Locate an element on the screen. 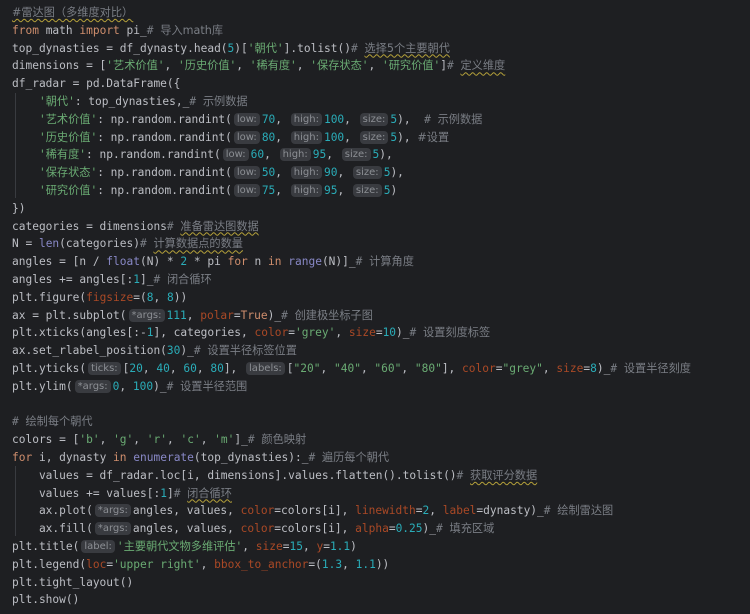  code-token: polar is located at coordinates (217, 315).